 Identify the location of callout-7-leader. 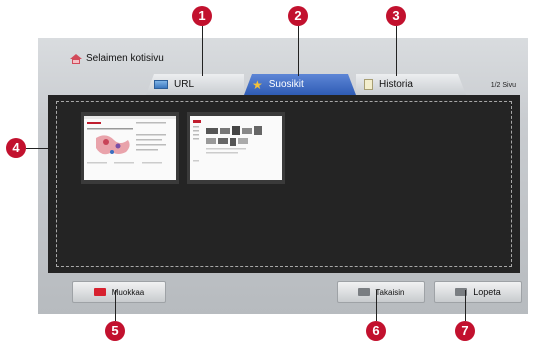
(465, 305).